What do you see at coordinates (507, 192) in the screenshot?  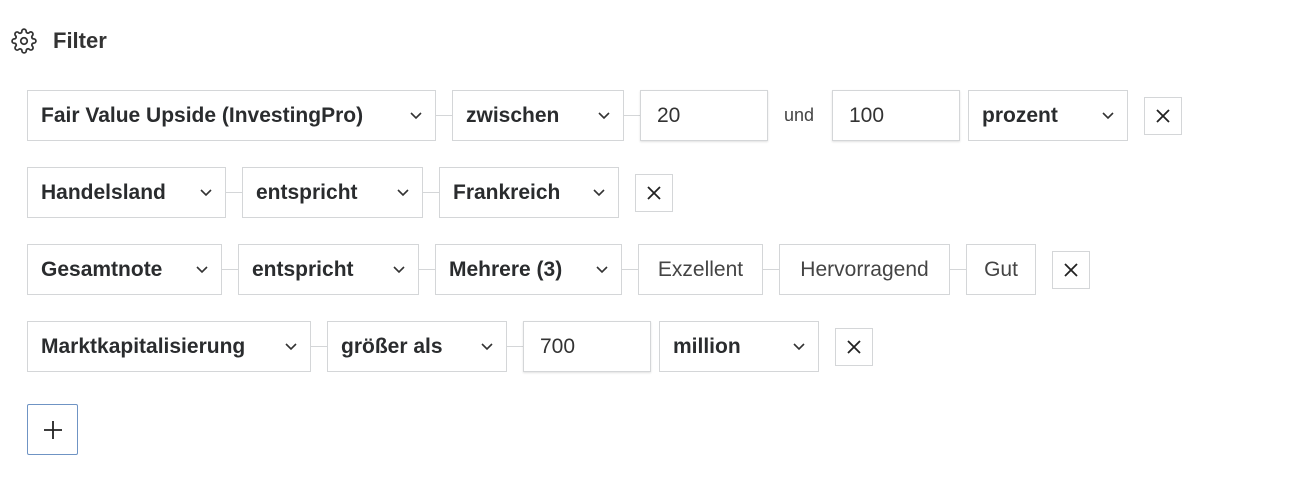 I see `value-select-label: Frankreich` at bounding box center [507, 192].